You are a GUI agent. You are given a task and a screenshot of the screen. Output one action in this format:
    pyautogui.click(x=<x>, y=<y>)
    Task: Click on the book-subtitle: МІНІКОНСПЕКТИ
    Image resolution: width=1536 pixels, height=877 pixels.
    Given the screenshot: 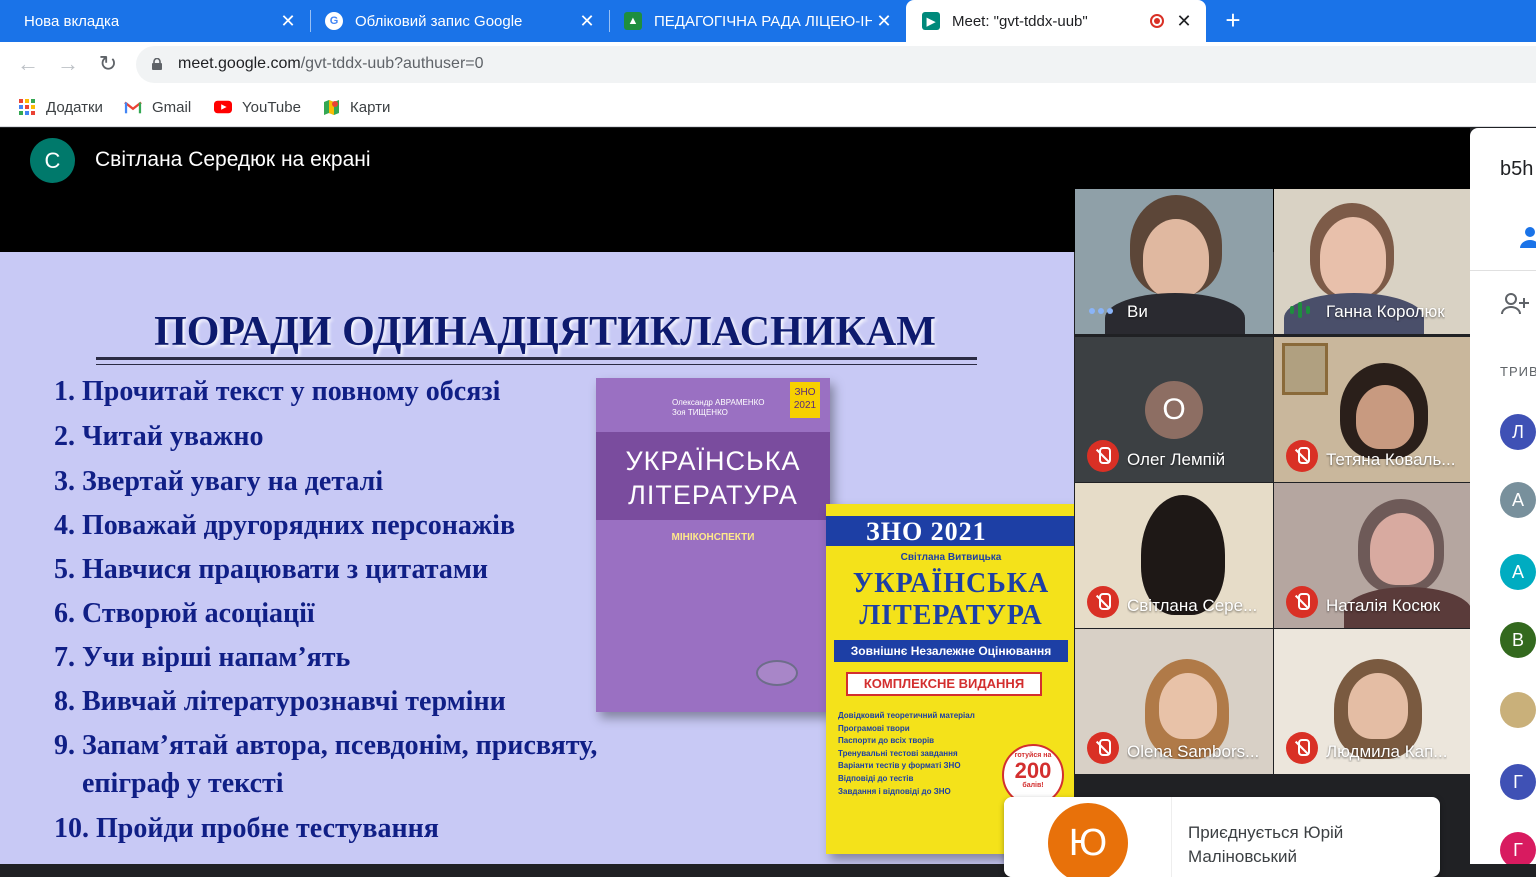 What is the action you would take?
    pyautogui.click(x=713, y=537)
    